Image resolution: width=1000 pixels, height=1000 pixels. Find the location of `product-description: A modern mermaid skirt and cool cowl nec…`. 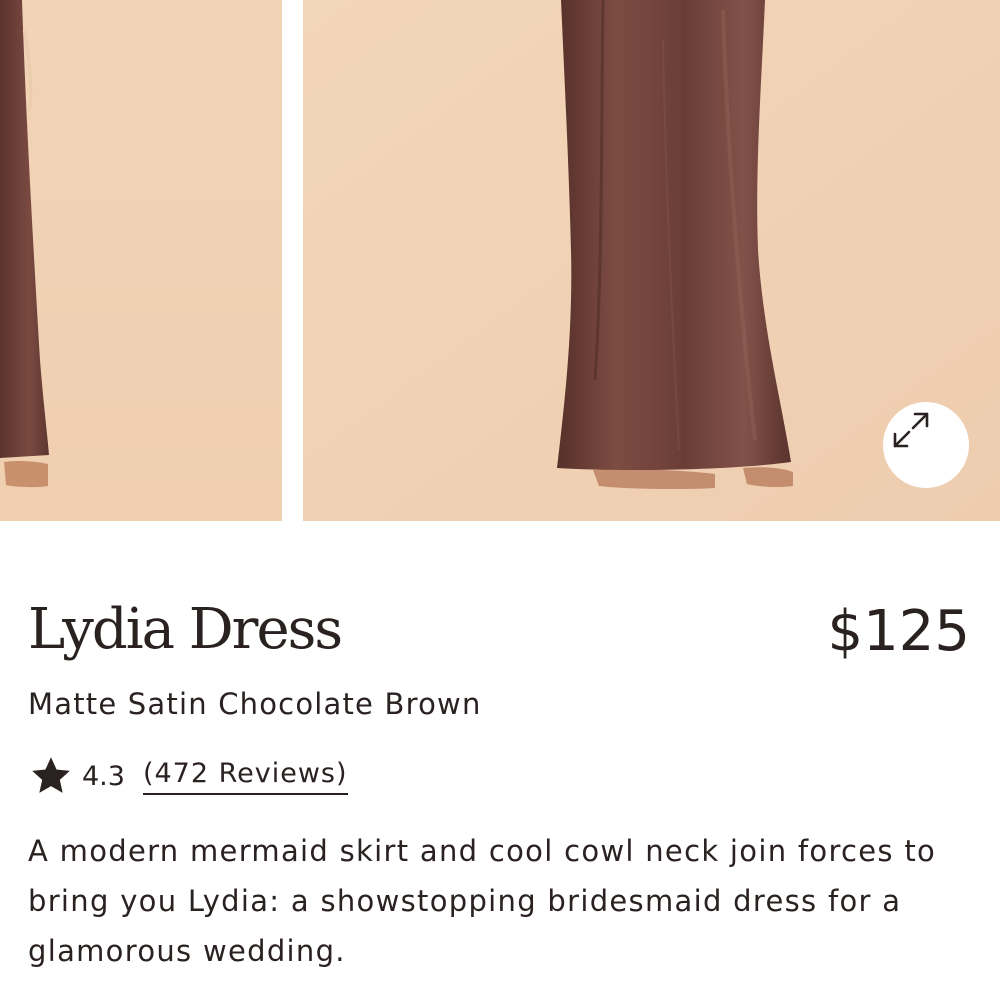

product-description: A modern mermaid skirt and cool cowl nec… is located at coordinates (482, 901).